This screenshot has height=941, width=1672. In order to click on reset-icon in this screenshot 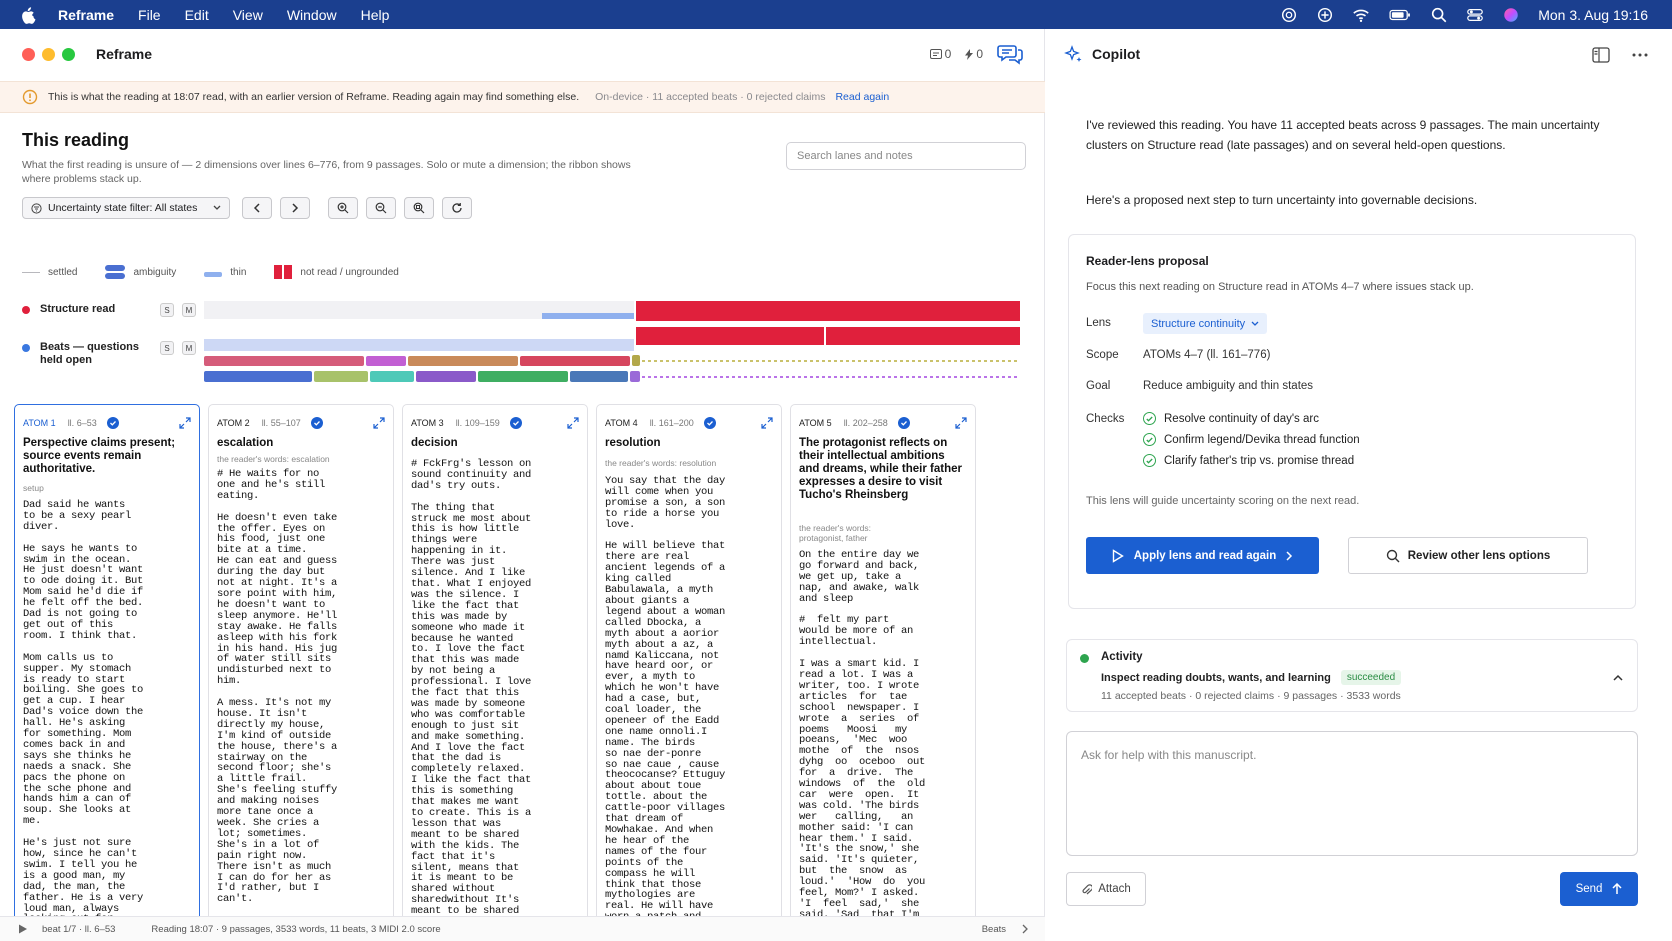, I will do `click(457, 208)`.